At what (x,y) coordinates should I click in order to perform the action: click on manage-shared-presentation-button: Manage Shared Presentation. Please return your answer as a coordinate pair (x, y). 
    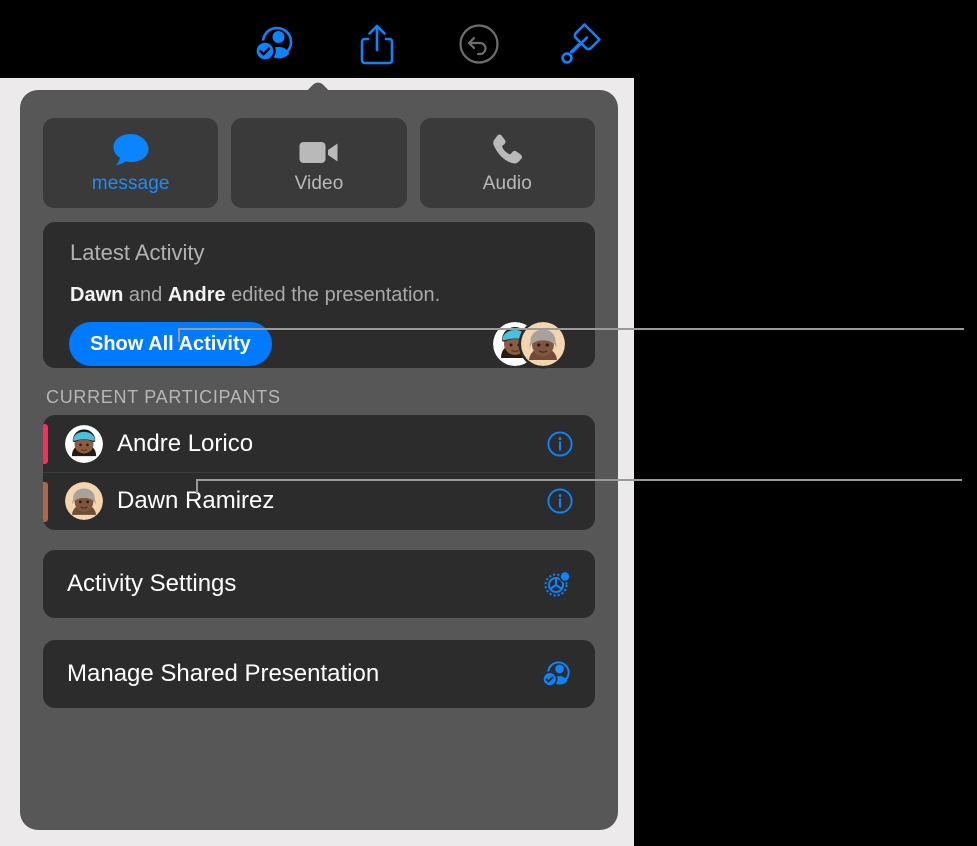
    Looking at the image, I should click on (319, 674).